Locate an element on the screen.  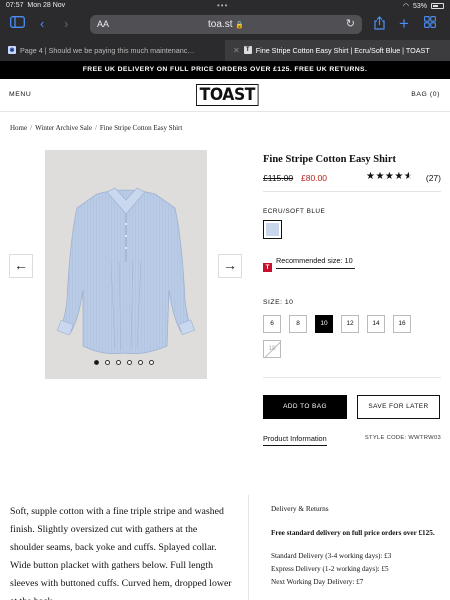
address-bar: AA toa.st 🔒 ↻ is located at coordinates (226, 24).